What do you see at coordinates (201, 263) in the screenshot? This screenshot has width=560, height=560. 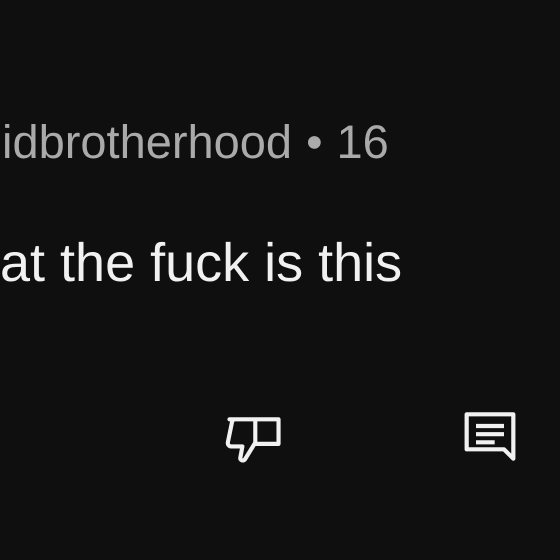 I see `comment-text: at the fuck is this` at bounding box center [201, 263].